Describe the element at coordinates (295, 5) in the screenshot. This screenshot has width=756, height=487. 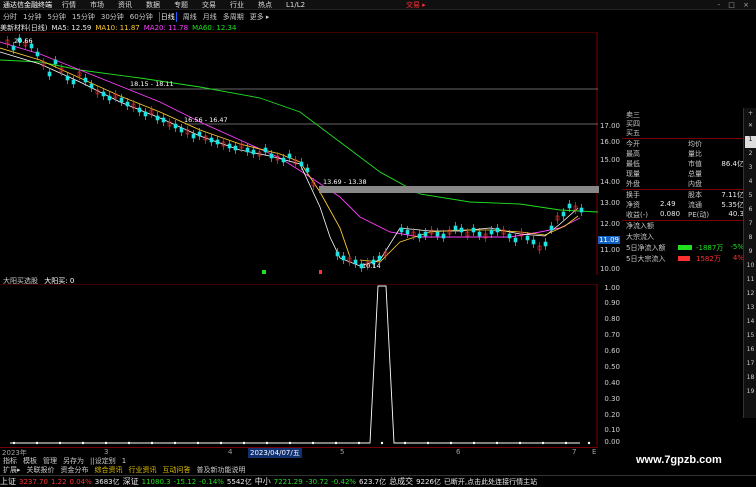
I see `menu-item-level: L1/L2` at that location.